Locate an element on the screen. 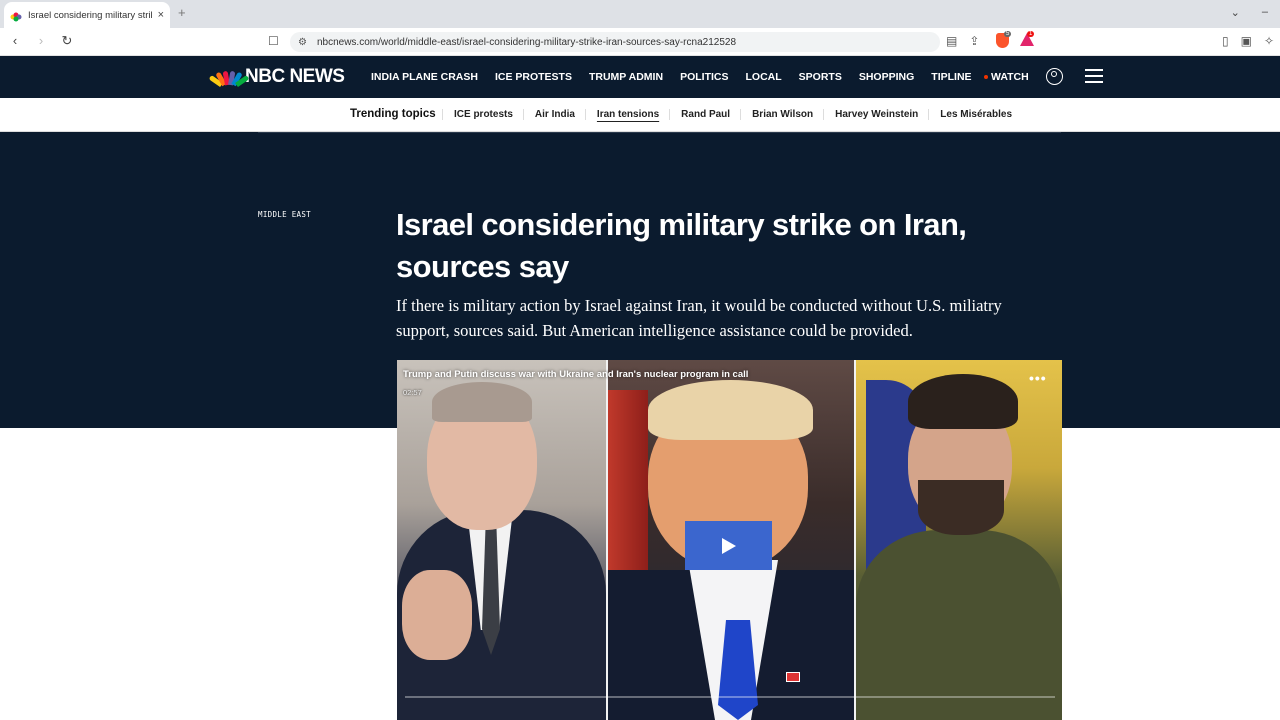 The width and height of the screenshot is (1280, 720). new-tab-icon: + is located at coordinates (182, 12).